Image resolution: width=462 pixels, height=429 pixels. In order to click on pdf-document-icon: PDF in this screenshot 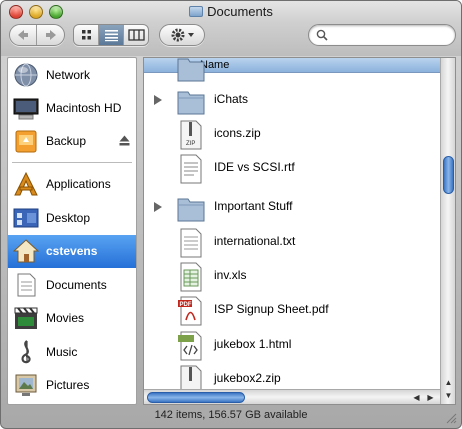, I will do `click(190, 311)`.